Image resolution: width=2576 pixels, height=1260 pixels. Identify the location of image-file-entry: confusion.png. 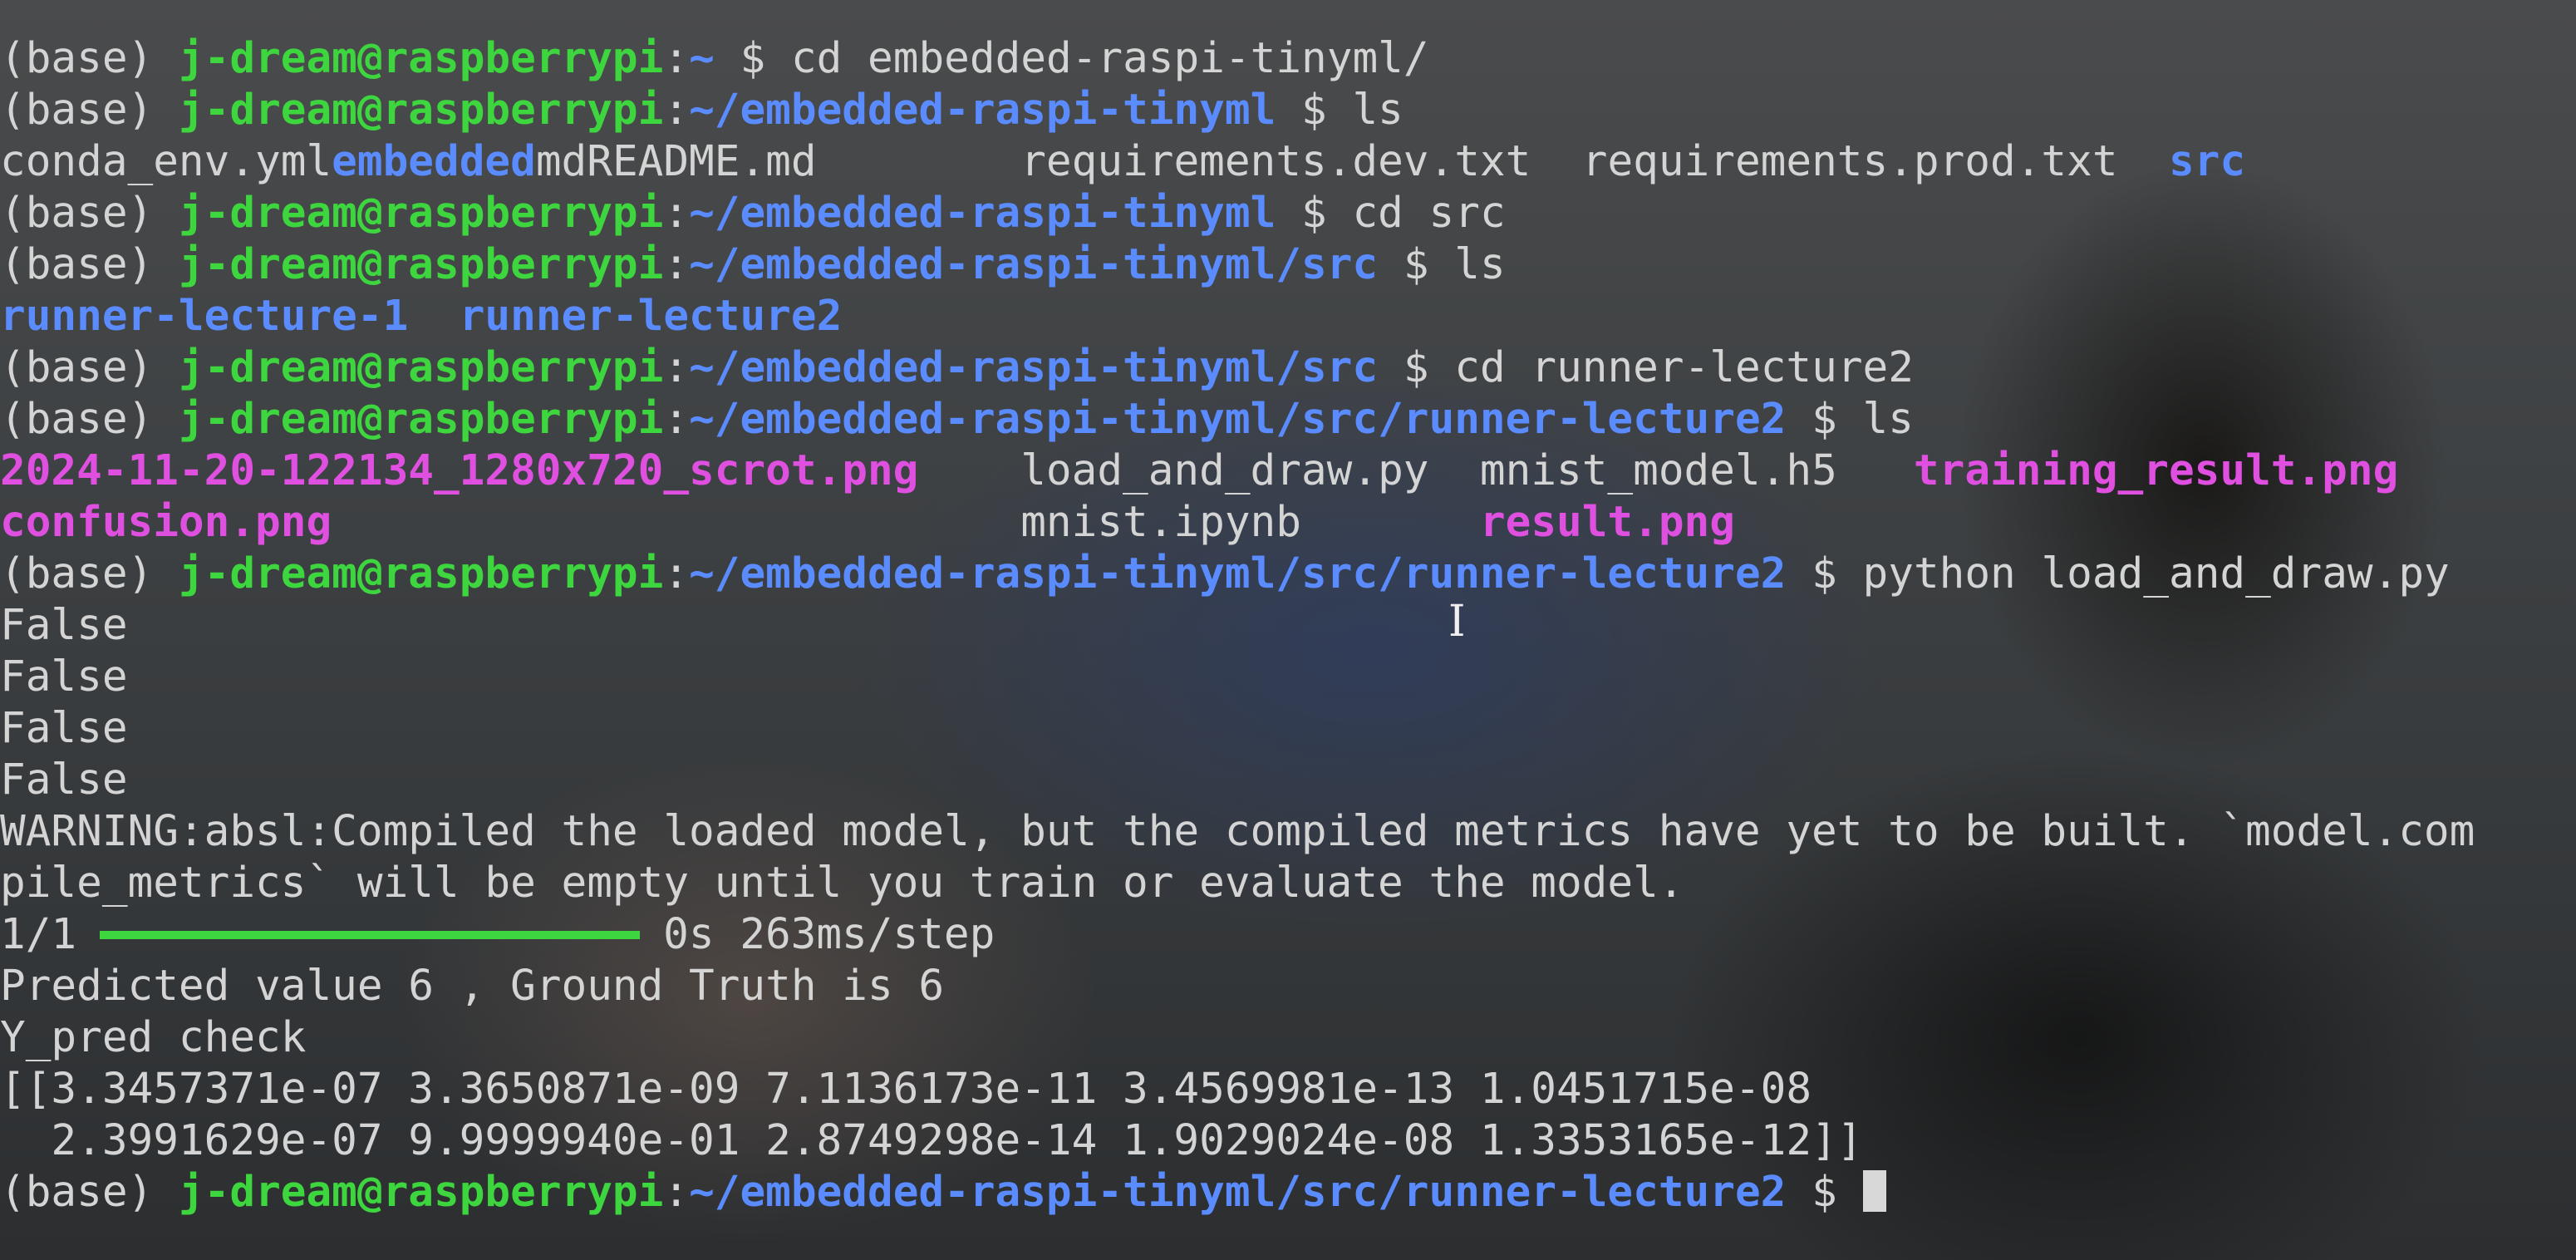
(166, 522).